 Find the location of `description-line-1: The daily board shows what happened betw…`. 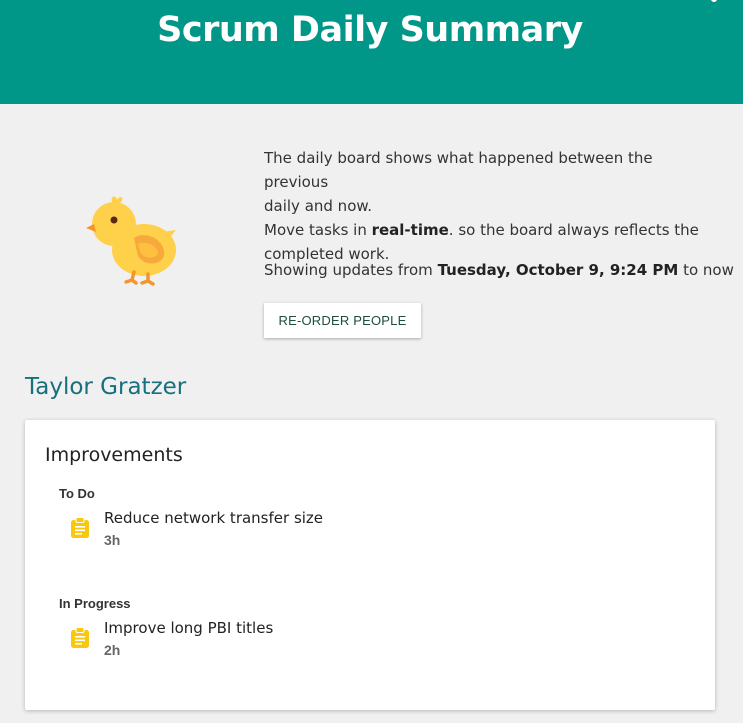

description-line-1: The daily board shows what happened betw… is located at coordinates (458, 170).